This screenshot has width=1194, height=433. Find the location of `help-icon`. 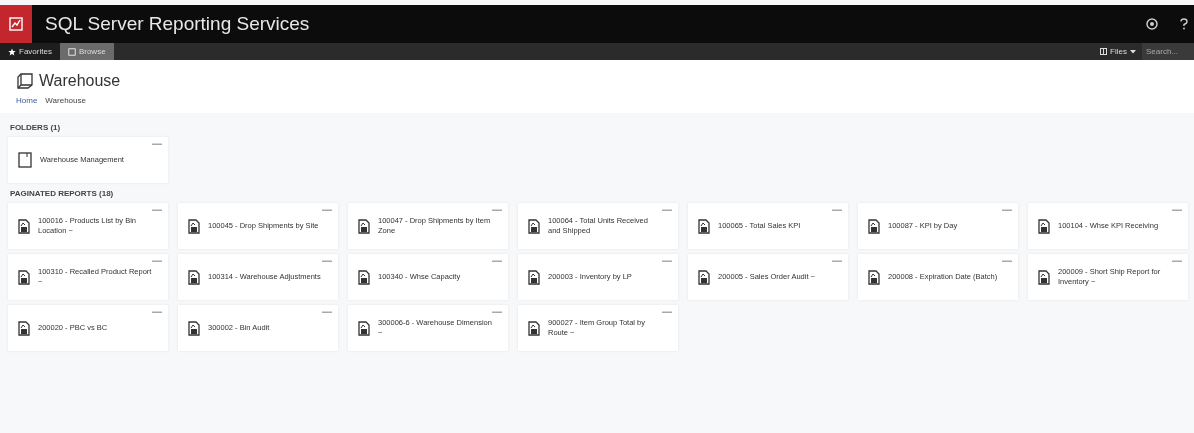

help-icon is located at coordinates (1184, 24).